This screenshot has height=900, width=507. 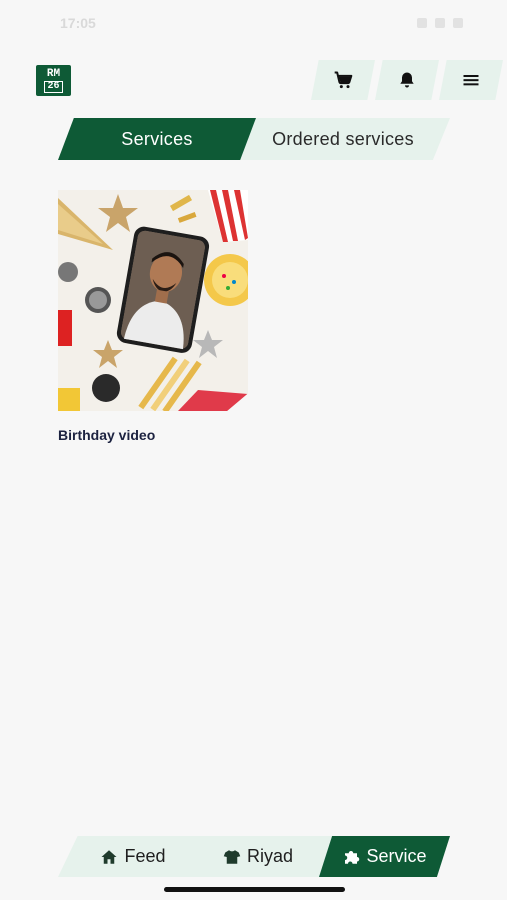 What do you see at coordinates (254, 889) in the screenshot?
I see `home-indicator` at bounding box center [254, 889].